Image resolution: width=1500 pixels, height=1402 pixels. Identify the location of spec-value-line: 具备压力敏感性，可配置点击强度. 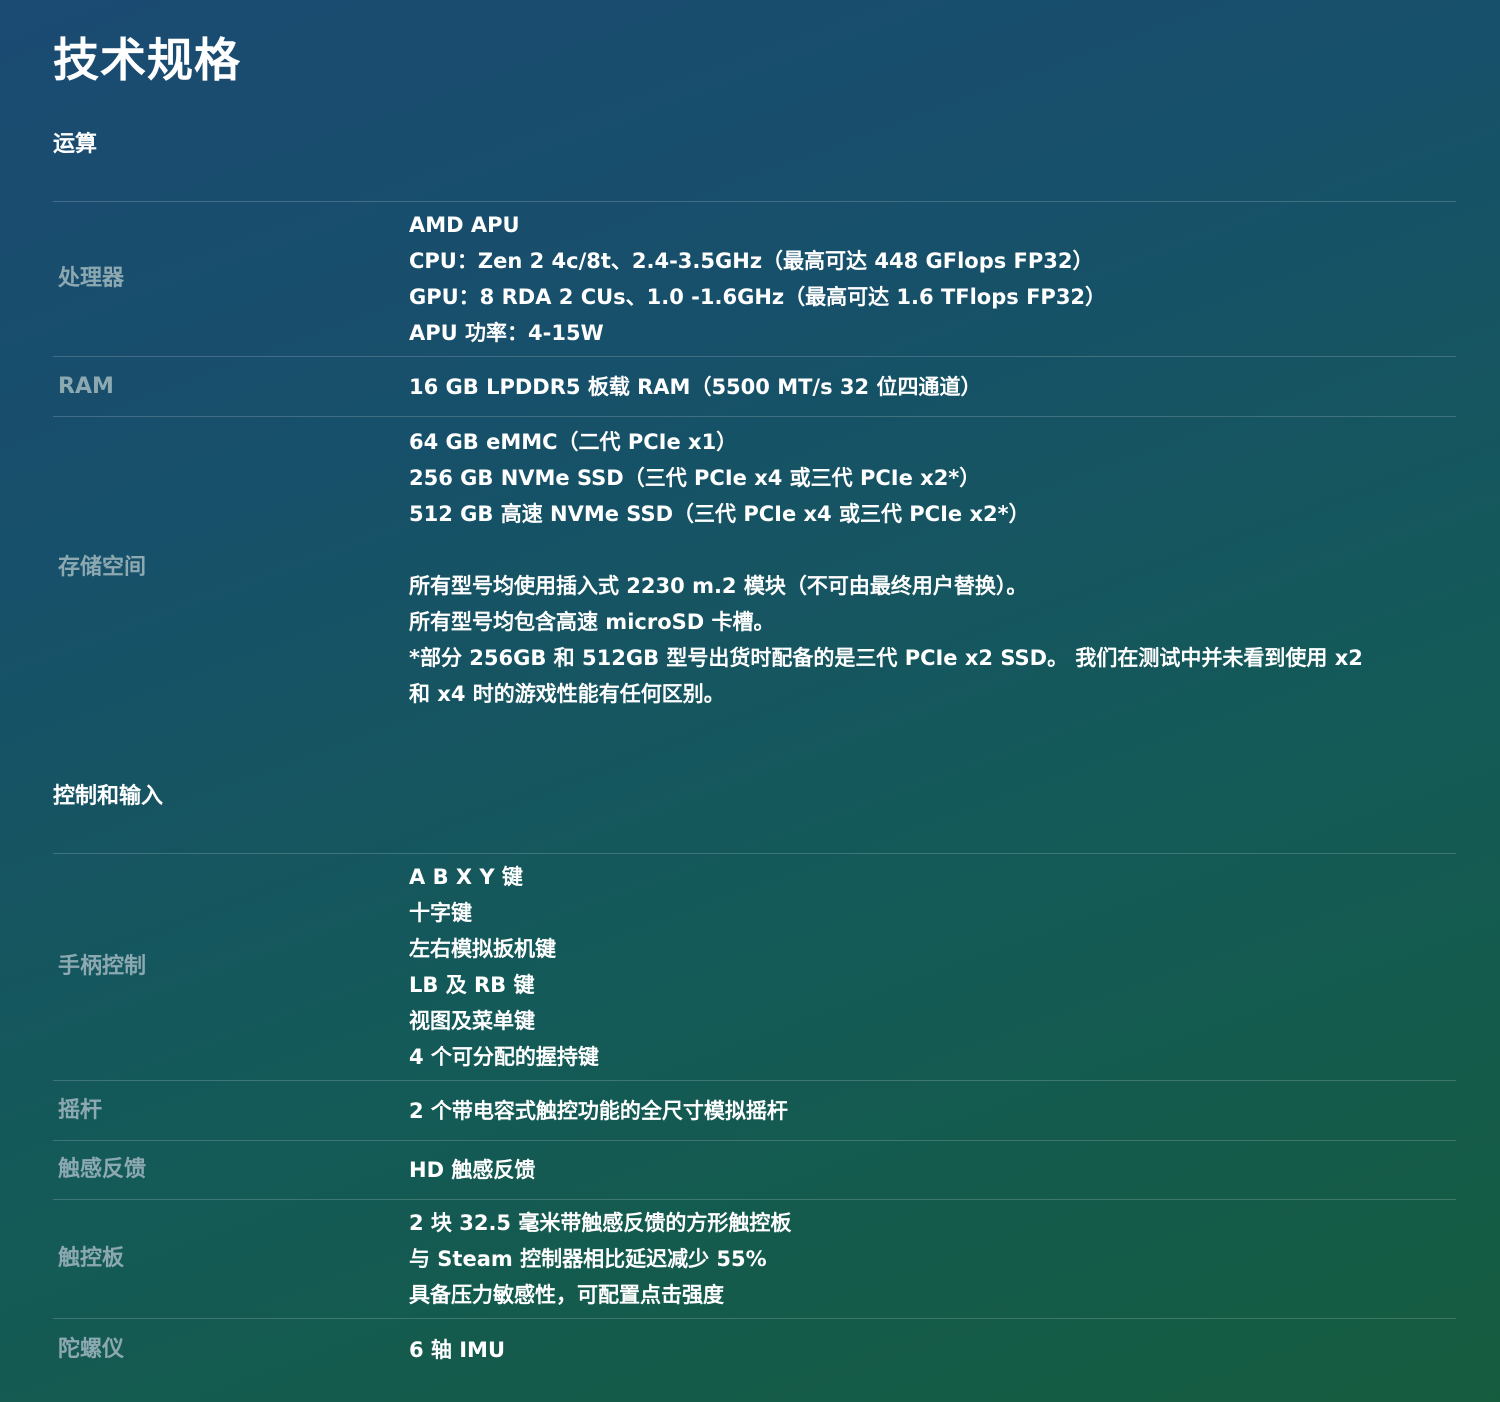
(566, 1295).